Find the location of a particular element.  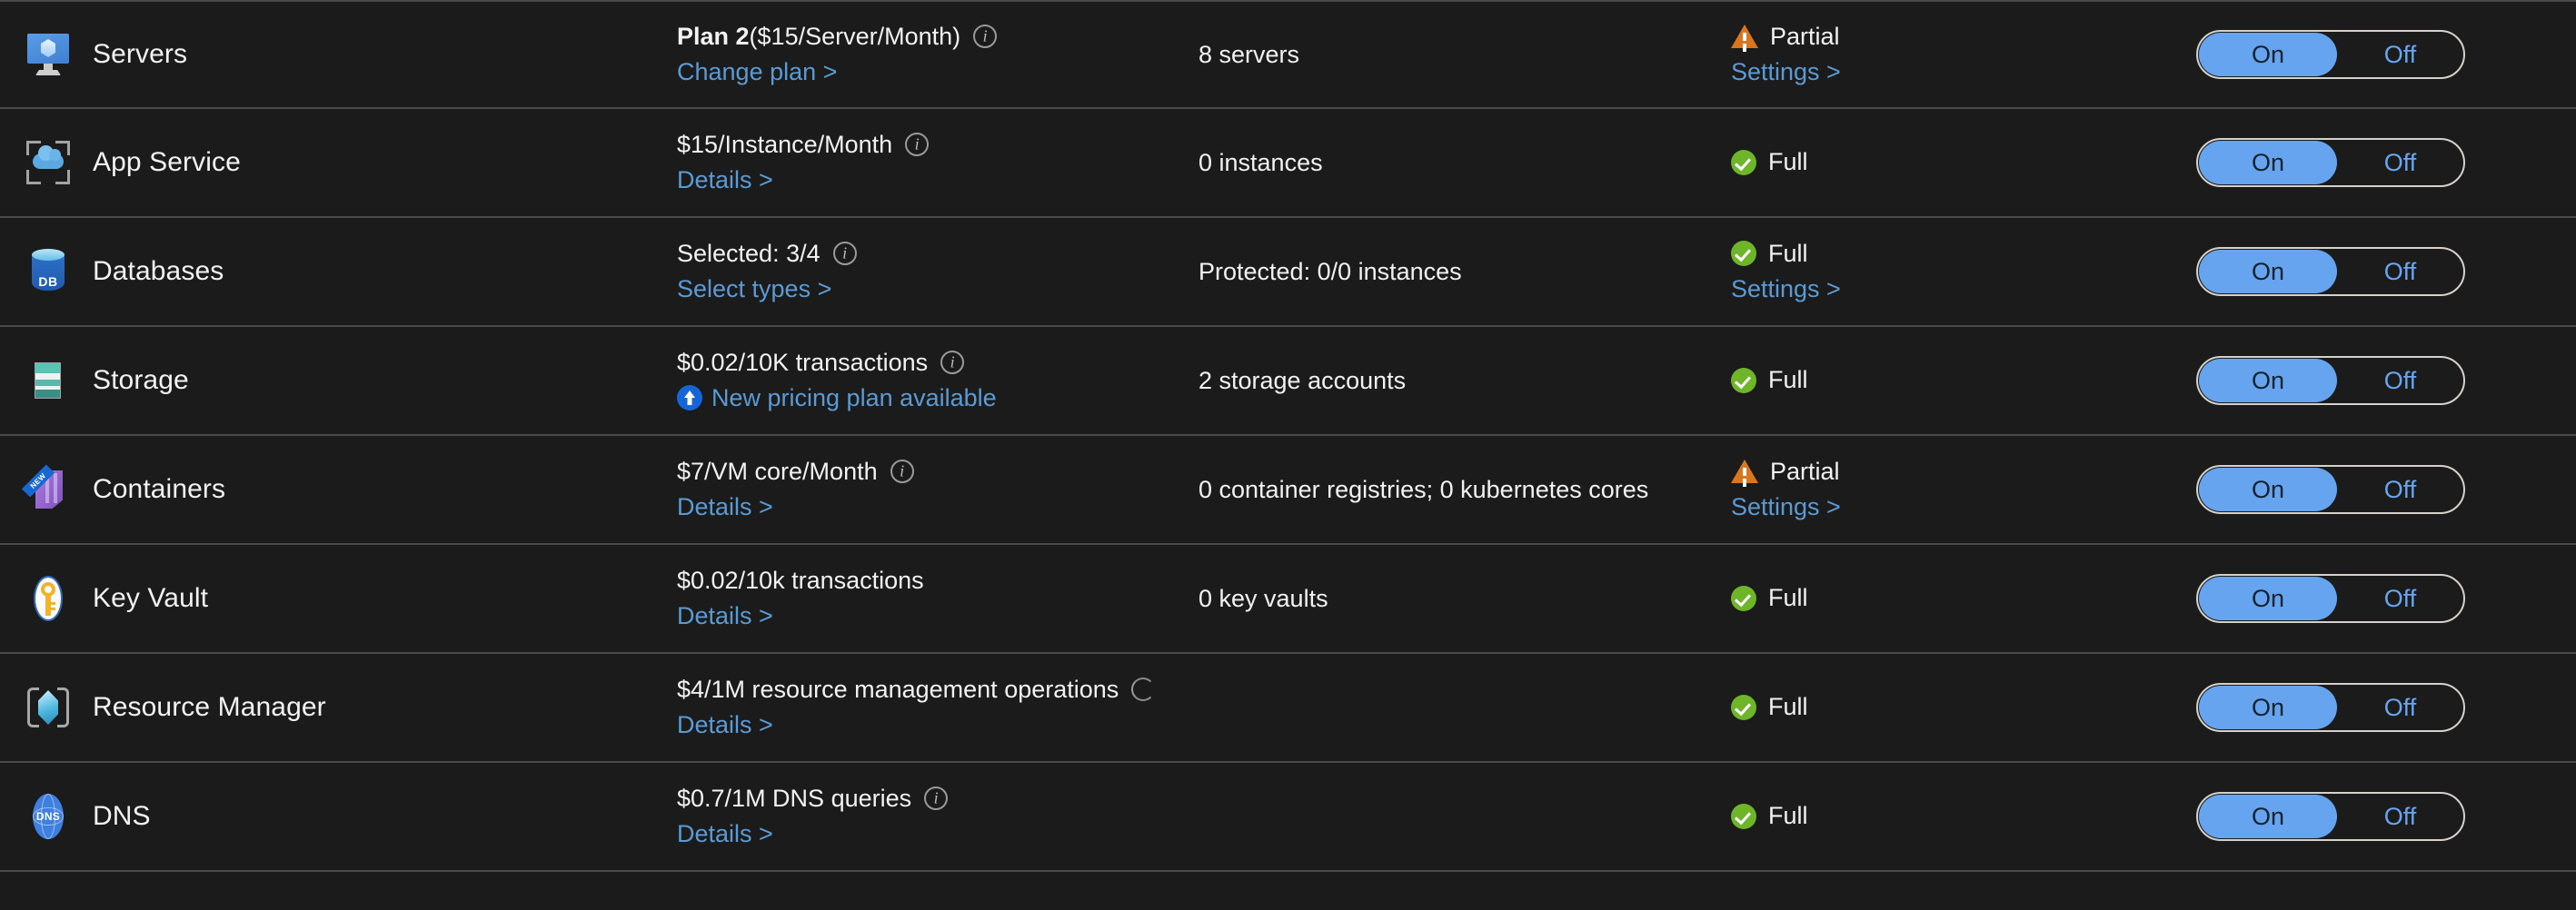

plan-toggle-storage: On Off is located at coordinates (2330, 380).